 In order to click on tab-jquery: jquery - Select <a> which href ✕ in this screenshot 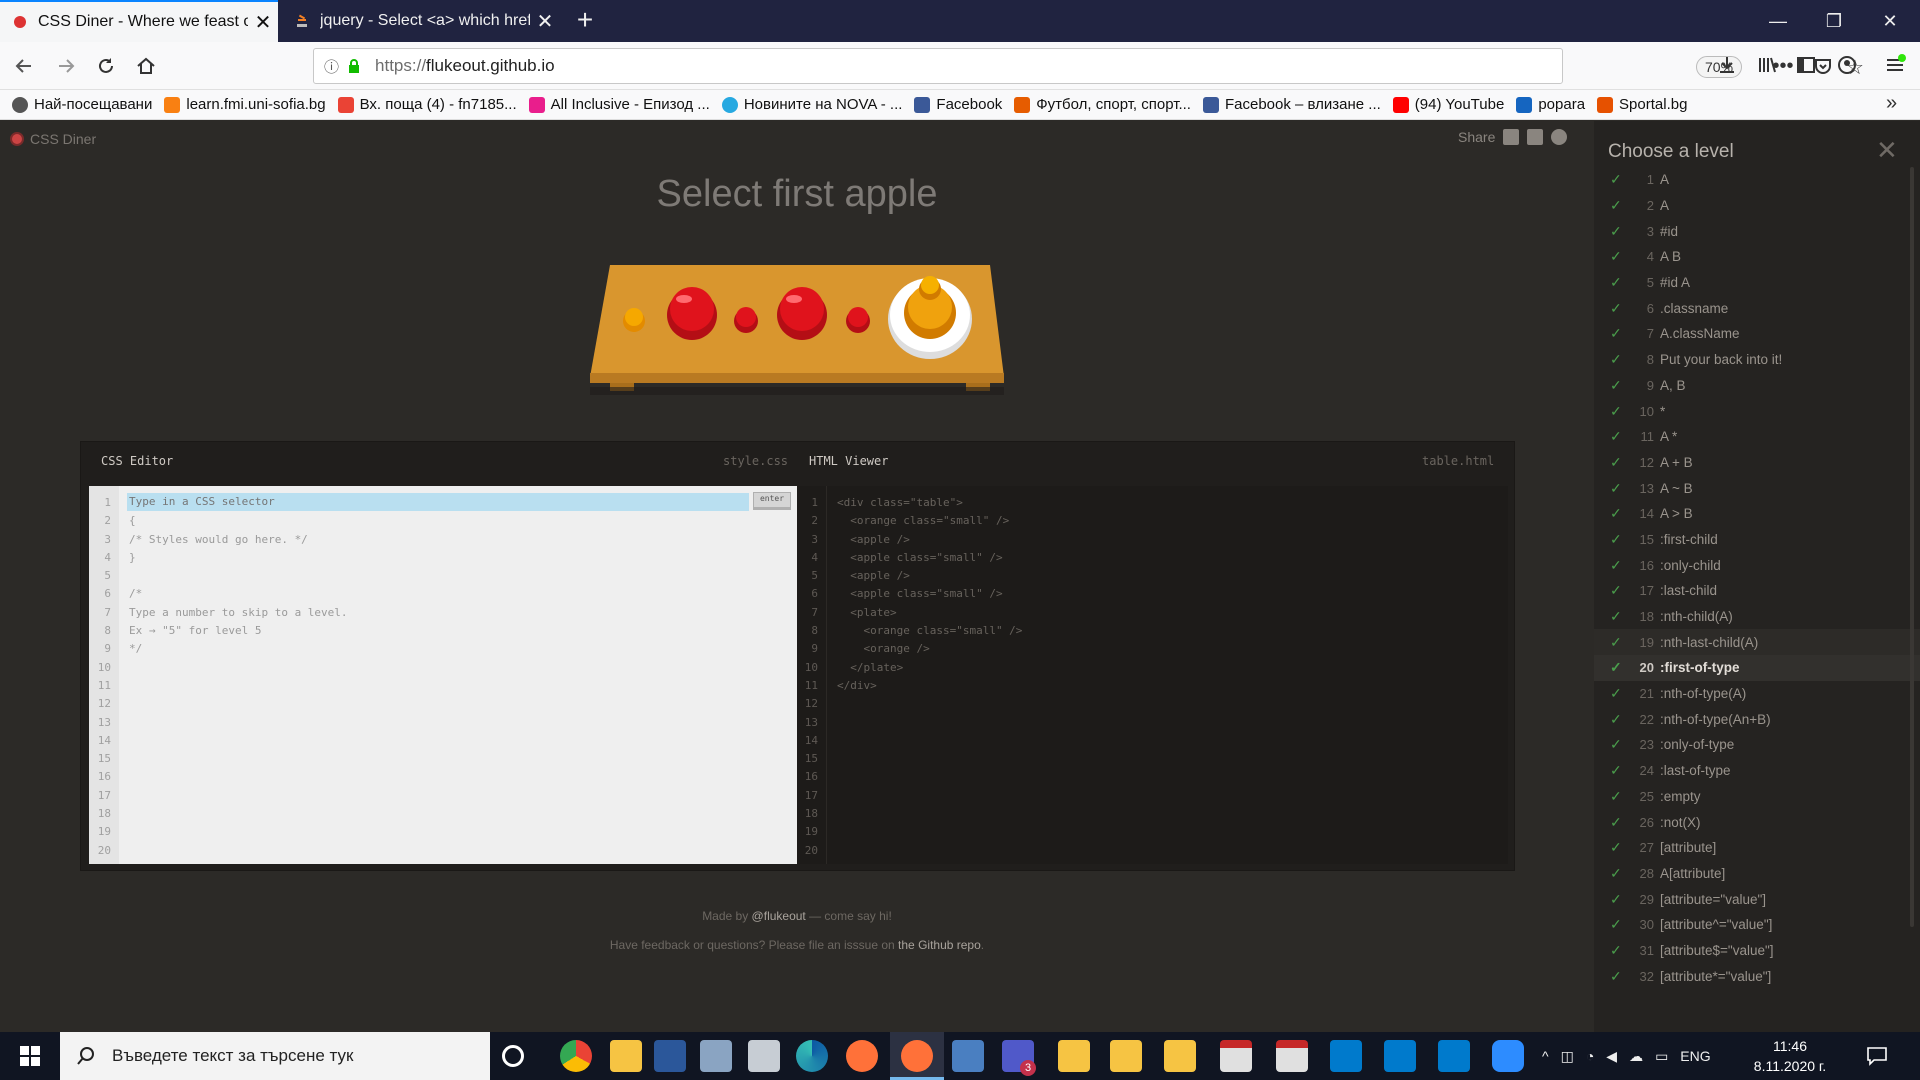, I will do `click(421, 21)`.